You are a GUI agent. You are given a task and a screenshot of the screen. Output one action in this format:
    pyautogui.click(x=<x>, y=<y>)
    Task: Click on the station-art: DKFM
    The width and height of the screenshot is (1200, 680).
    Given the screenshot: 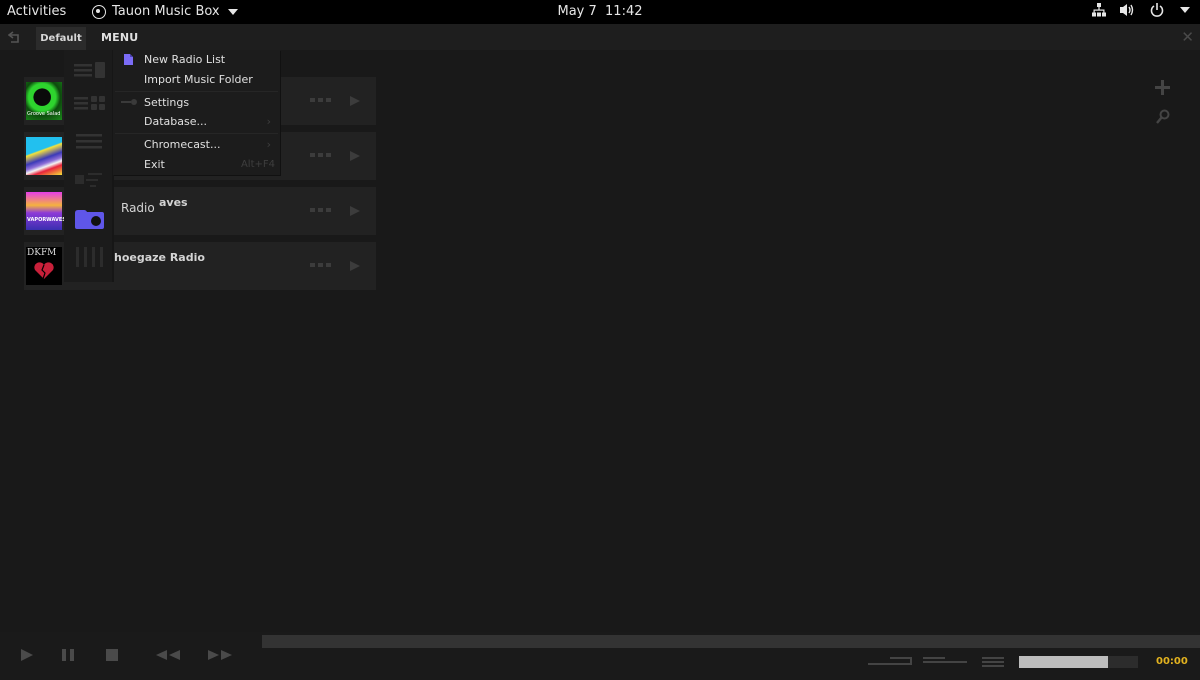 What is the action you would take?
    pyautogui.click(x=44, y=266)
    